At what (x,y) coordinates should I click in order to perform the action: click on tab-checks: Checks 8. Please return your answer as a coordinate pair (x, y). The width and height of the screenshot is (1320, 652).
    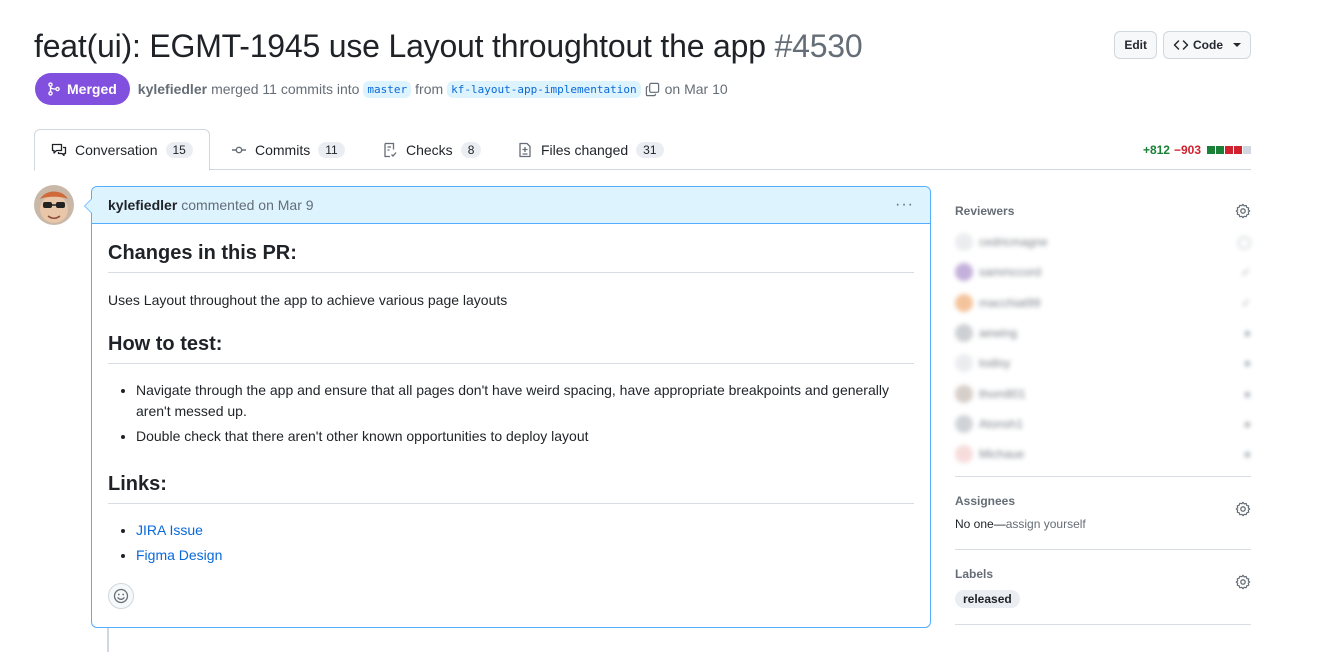
    Looking at the image, I should click on (431, 149).